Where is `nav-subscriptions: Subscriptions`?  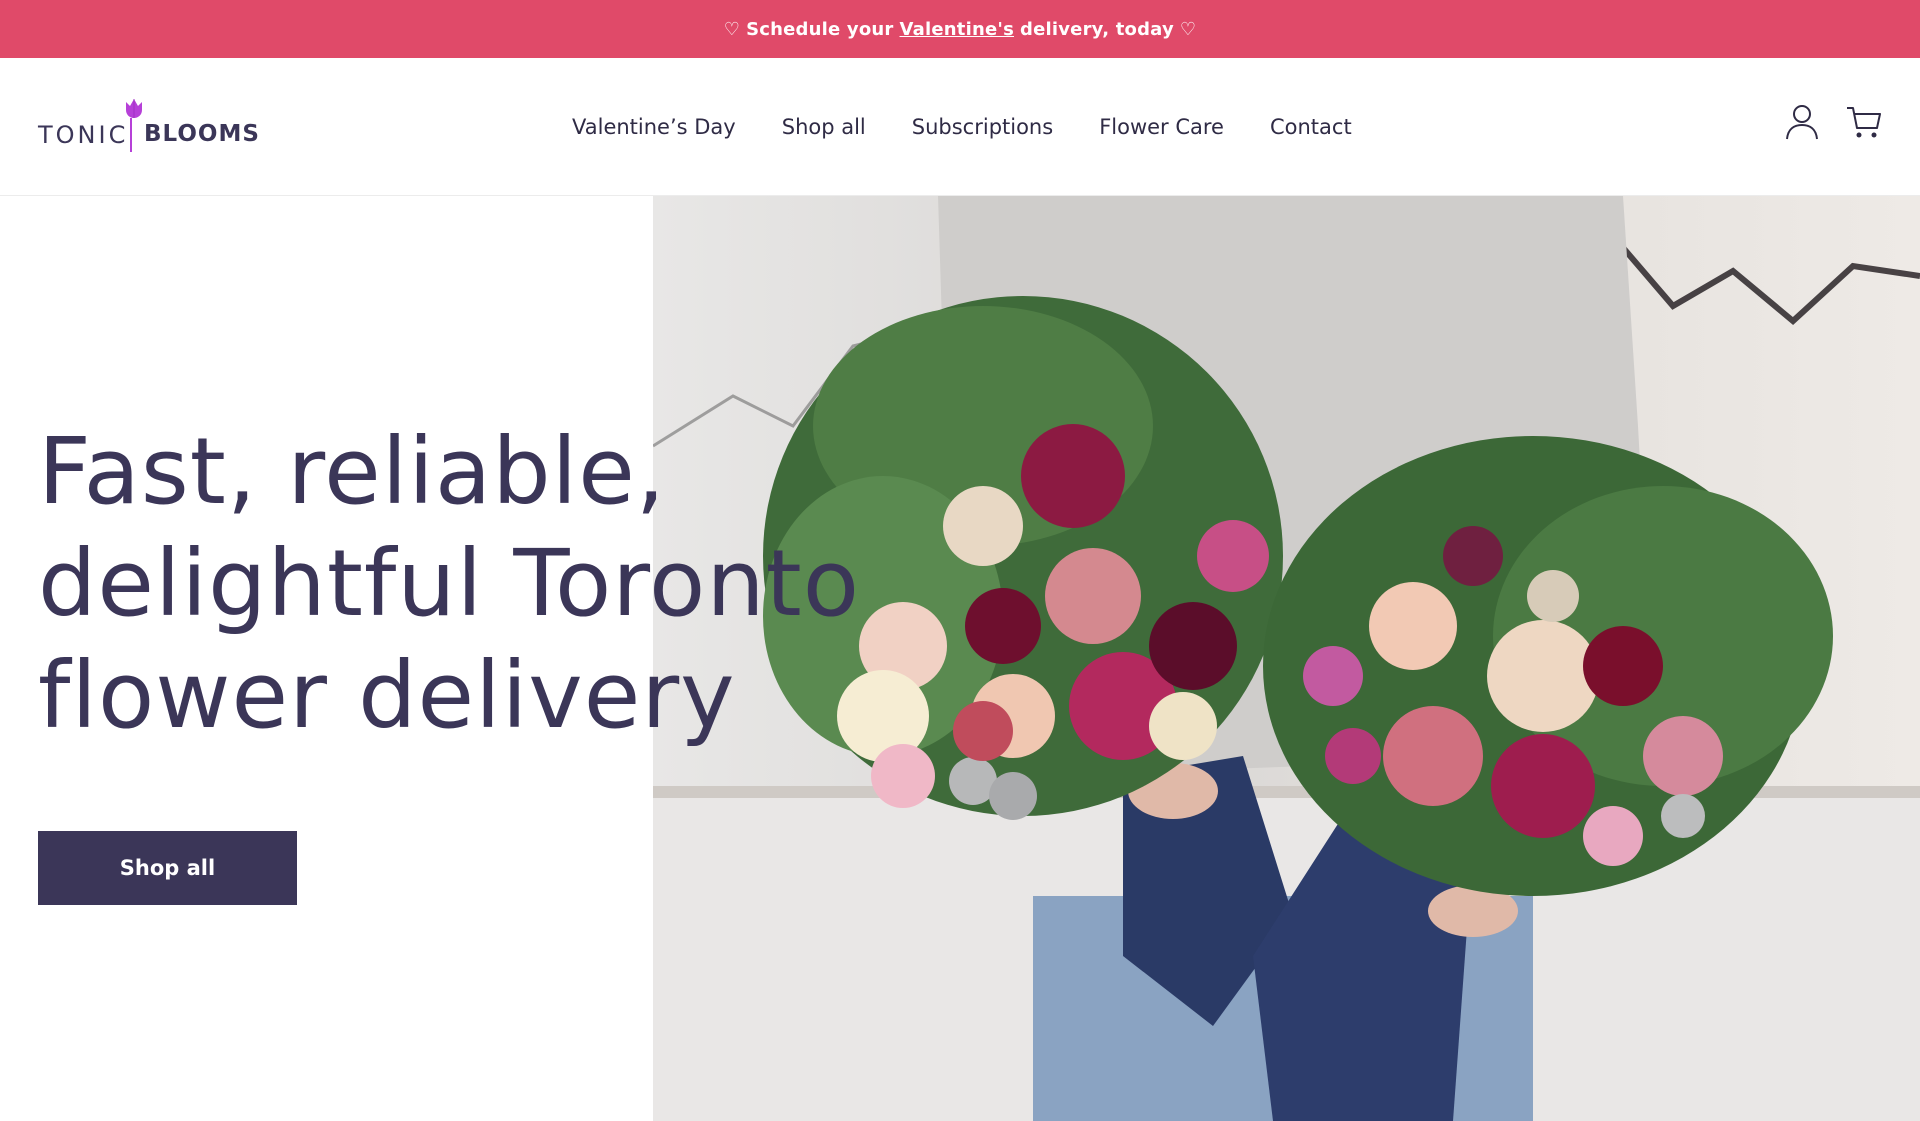
nav-subscriptions: Subscriptions is located at coordinates (982, 127).